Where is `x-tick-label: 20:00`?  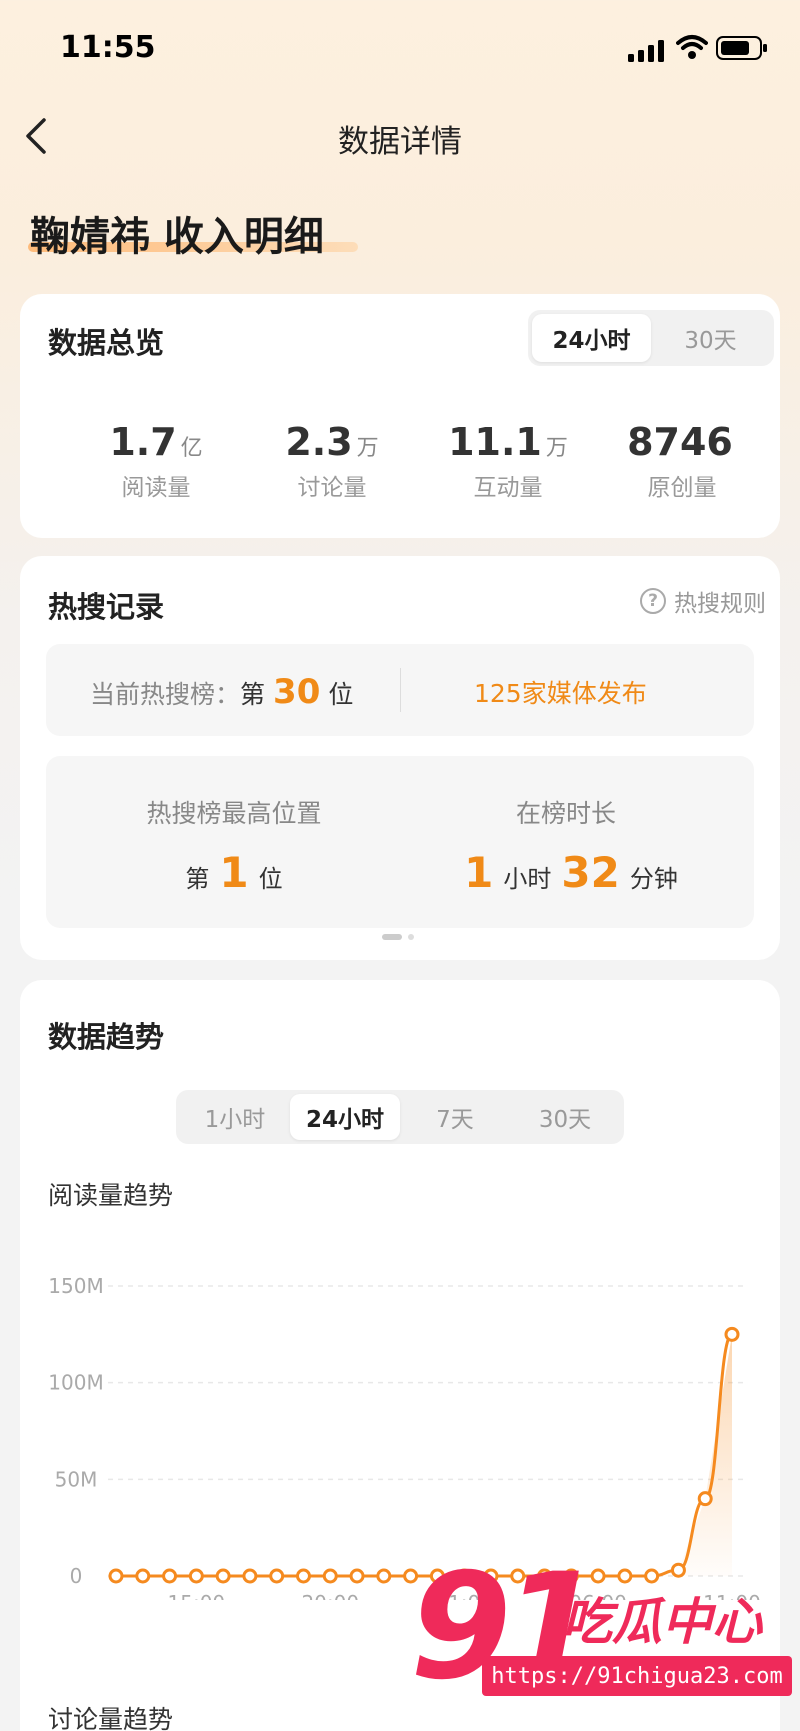 x-tick-label: 20:00 is located at coordinates (330, 1595).